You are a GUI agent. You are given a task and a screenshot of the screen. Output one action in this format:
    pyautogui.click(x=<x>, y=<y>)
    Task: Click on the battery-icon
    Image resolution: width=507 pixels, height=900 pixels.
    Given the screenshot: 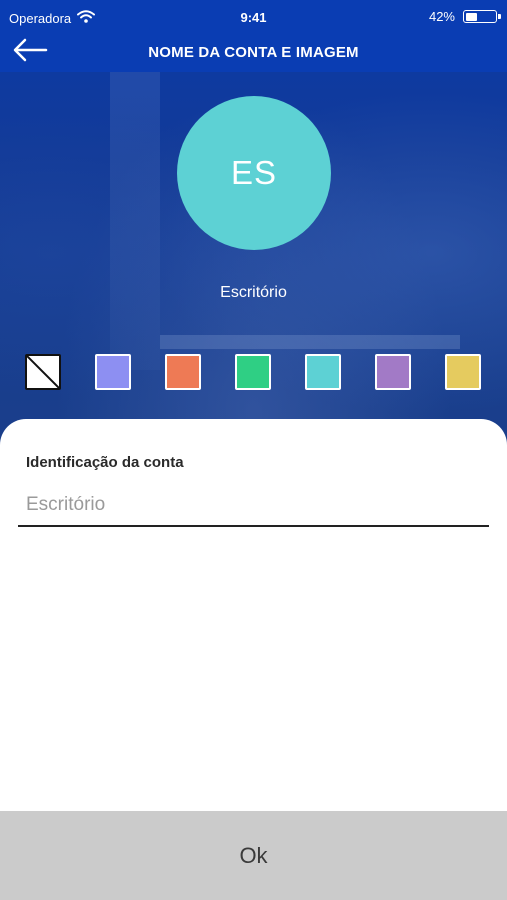 What is the action you would take?
    pyautogui.click(x=482, y=16)
    